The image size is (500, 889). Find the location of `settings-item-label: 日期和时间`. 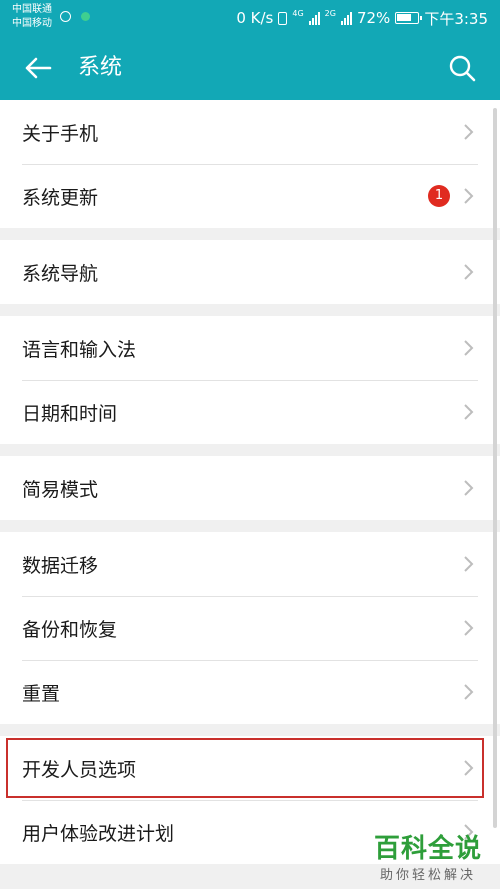

settings-item-label: 日期和时间 is located at coordinates (70, 413).